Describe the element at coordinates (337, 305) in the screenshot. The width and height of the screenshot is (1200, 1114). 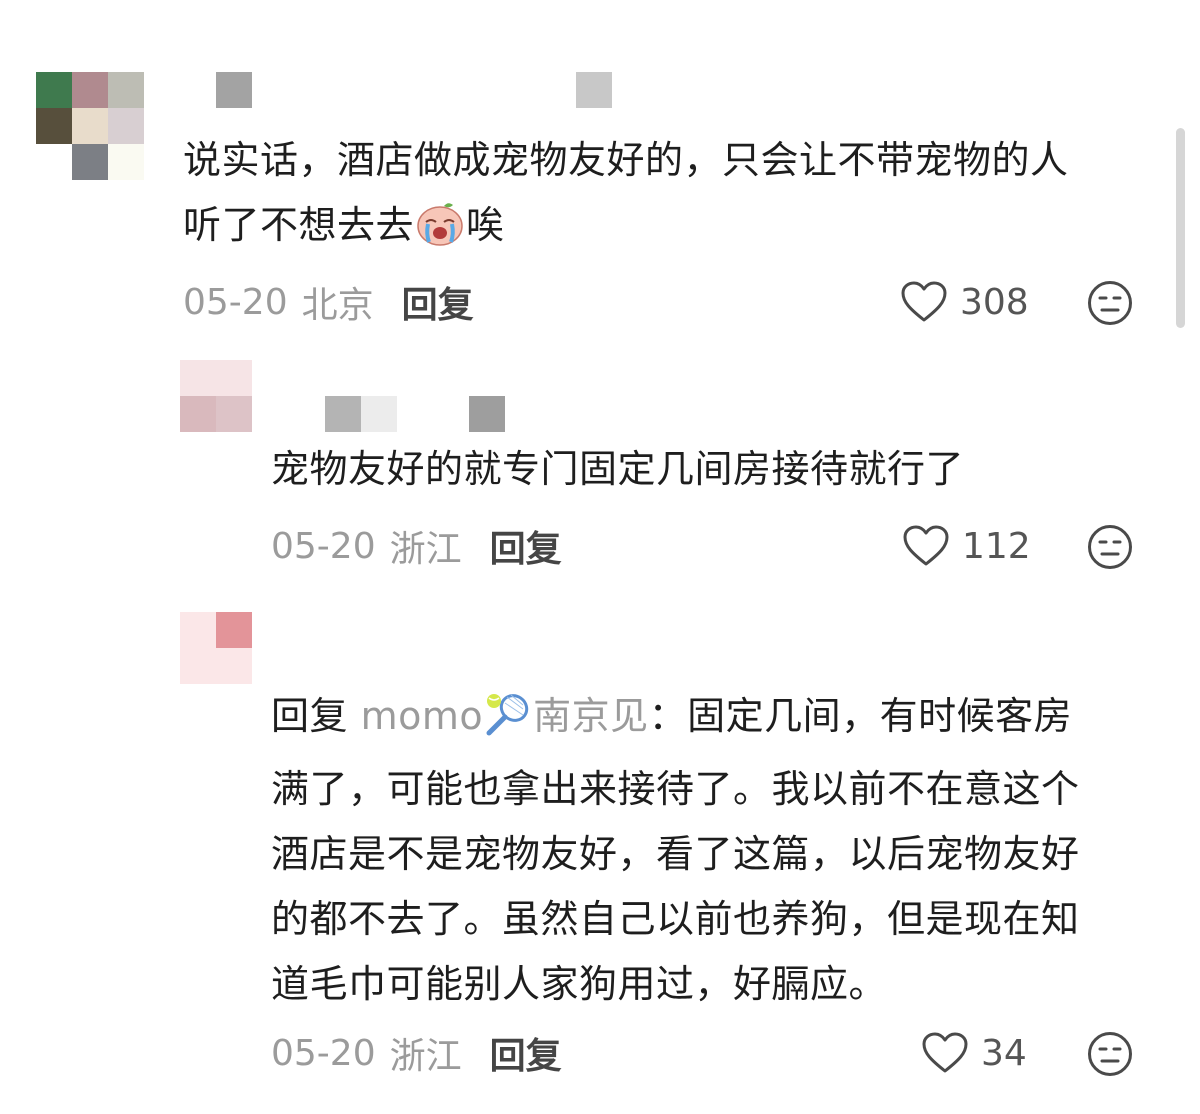
I see `comment-location: 北京` at that location.